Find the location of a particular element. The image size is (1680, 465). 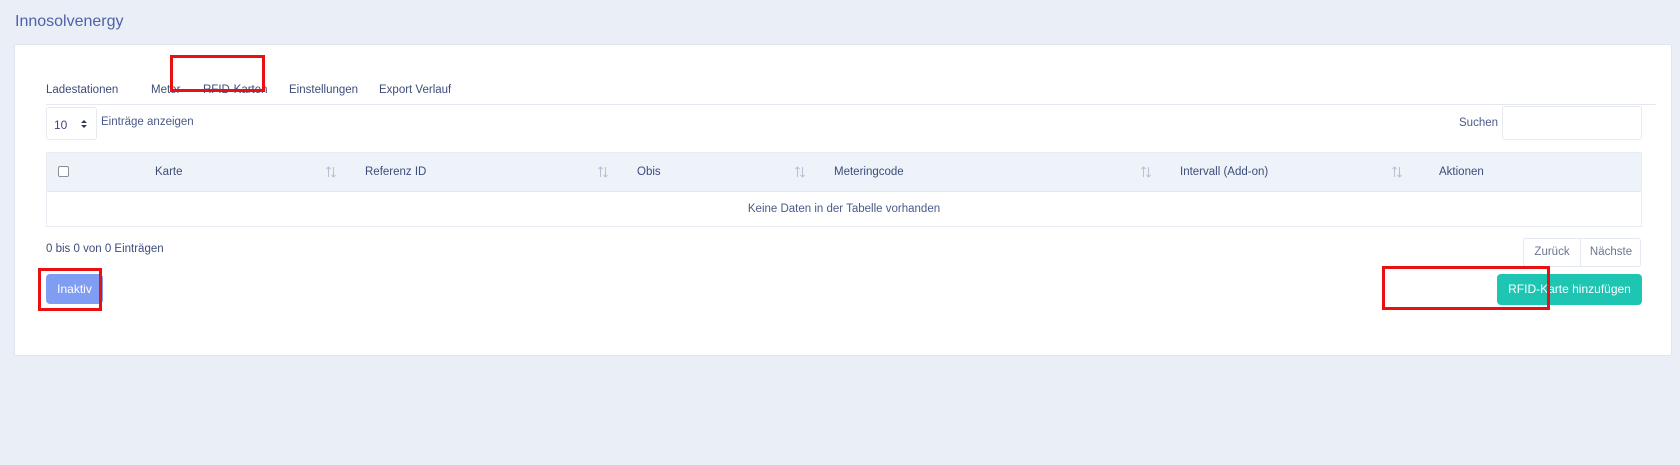

column-header-intervall: Intervall (Add-on) is located at coordinates (1224, 172).